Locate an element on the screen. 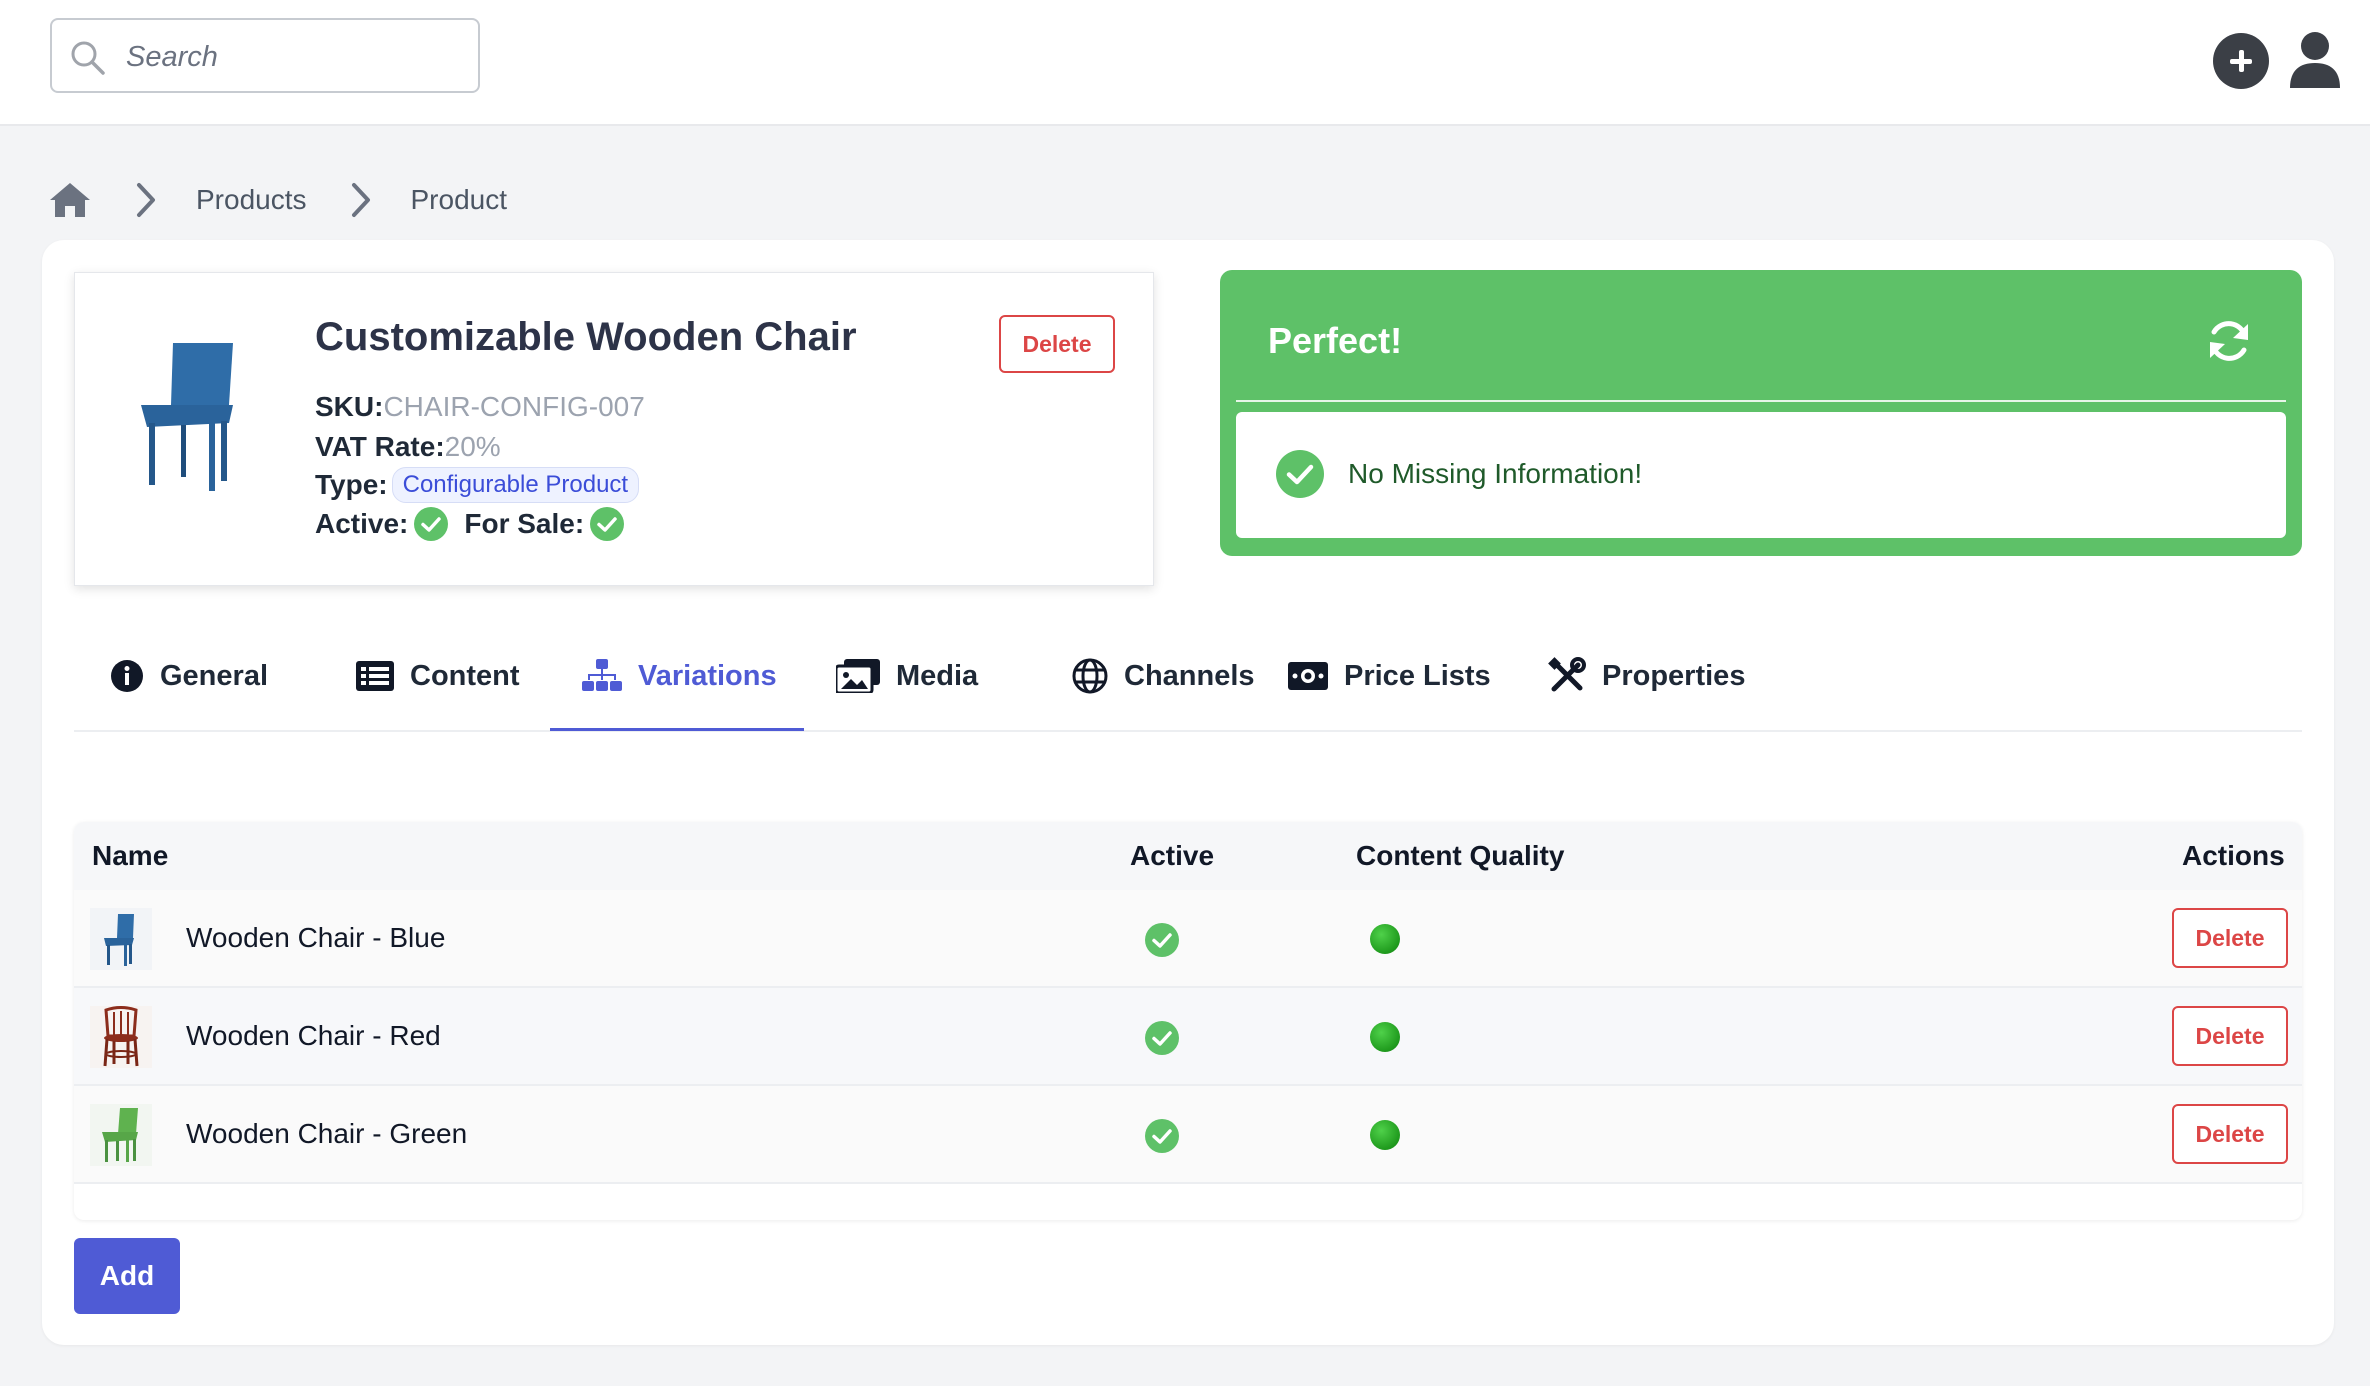 This screenshot has width=2370, height=1386. money-icon is located at coordinates (1308, 676).